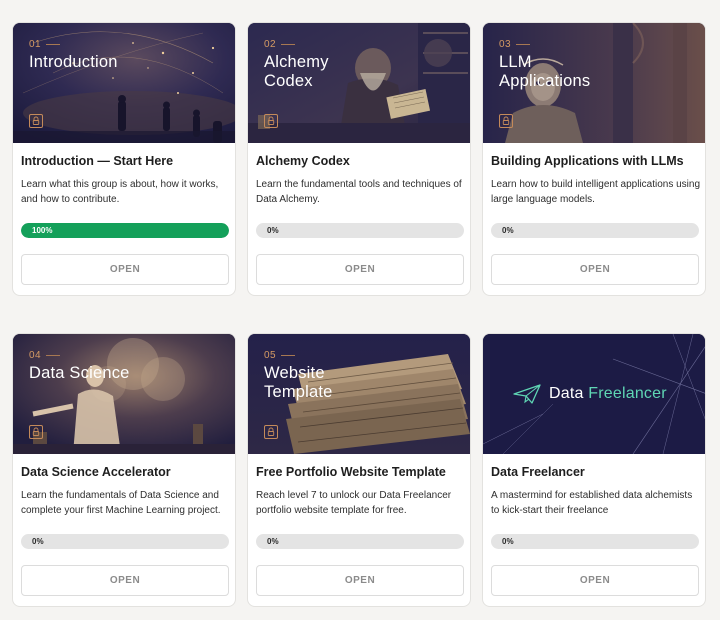 This screenshot has width=720, height=620. What do you see at coordinates (298, 382) in the screenshot?
I see `hero-title: Website Template` at bounding box center [298, 382].